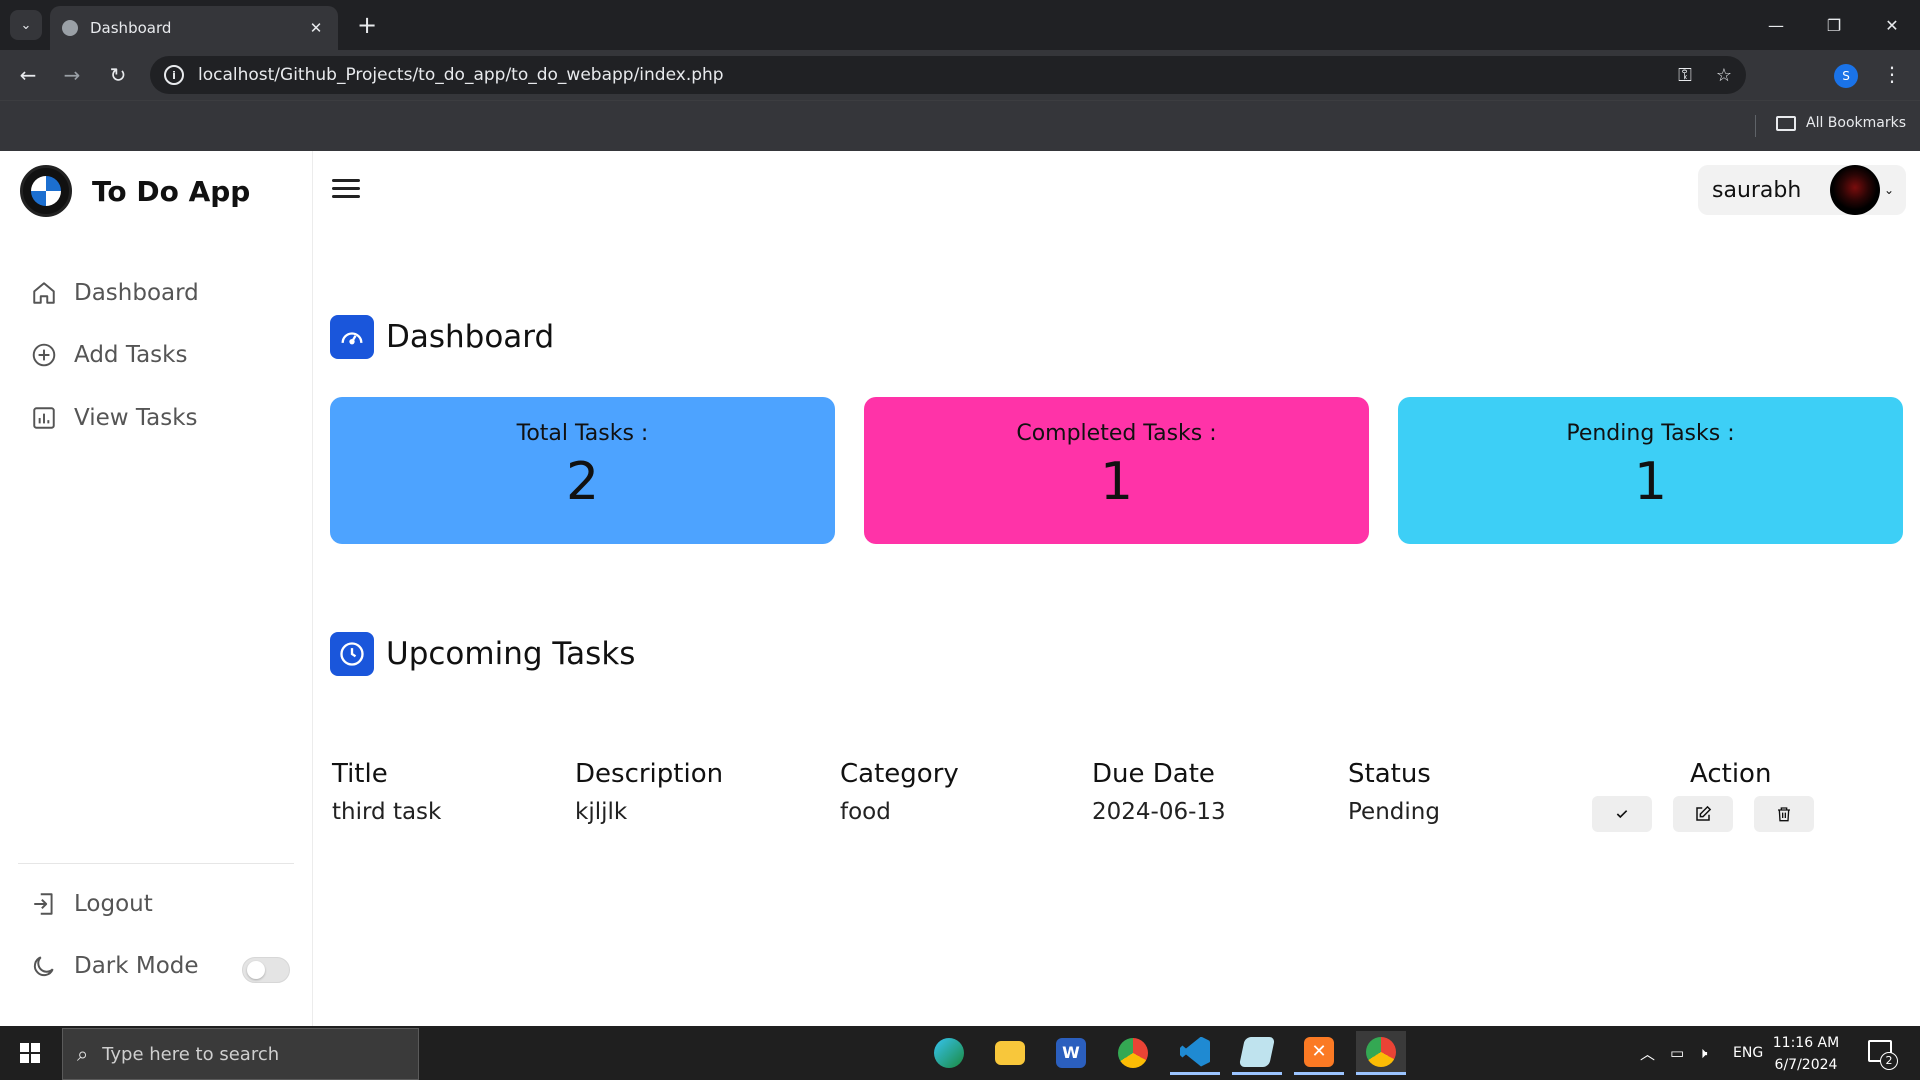  I want to click on chevron-down-icon: ⌄, so click(1888, 190).